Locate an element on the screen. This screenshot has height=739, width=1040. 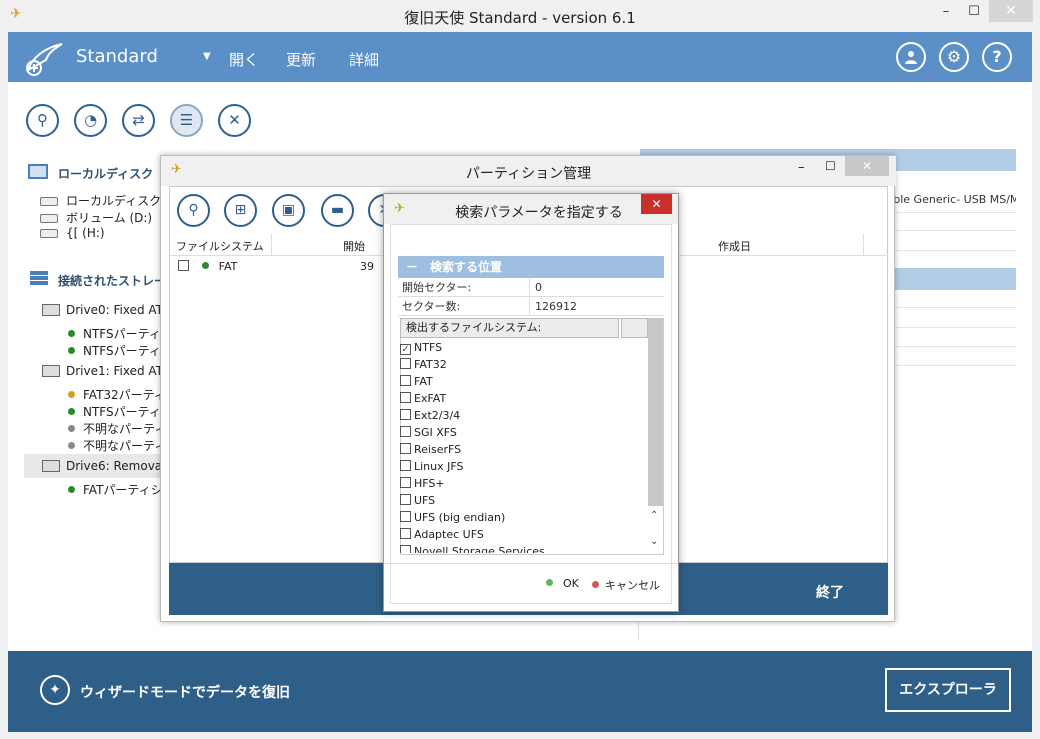
filesystem-option: Ext2/3/4 is located at coordinates (430, 415).